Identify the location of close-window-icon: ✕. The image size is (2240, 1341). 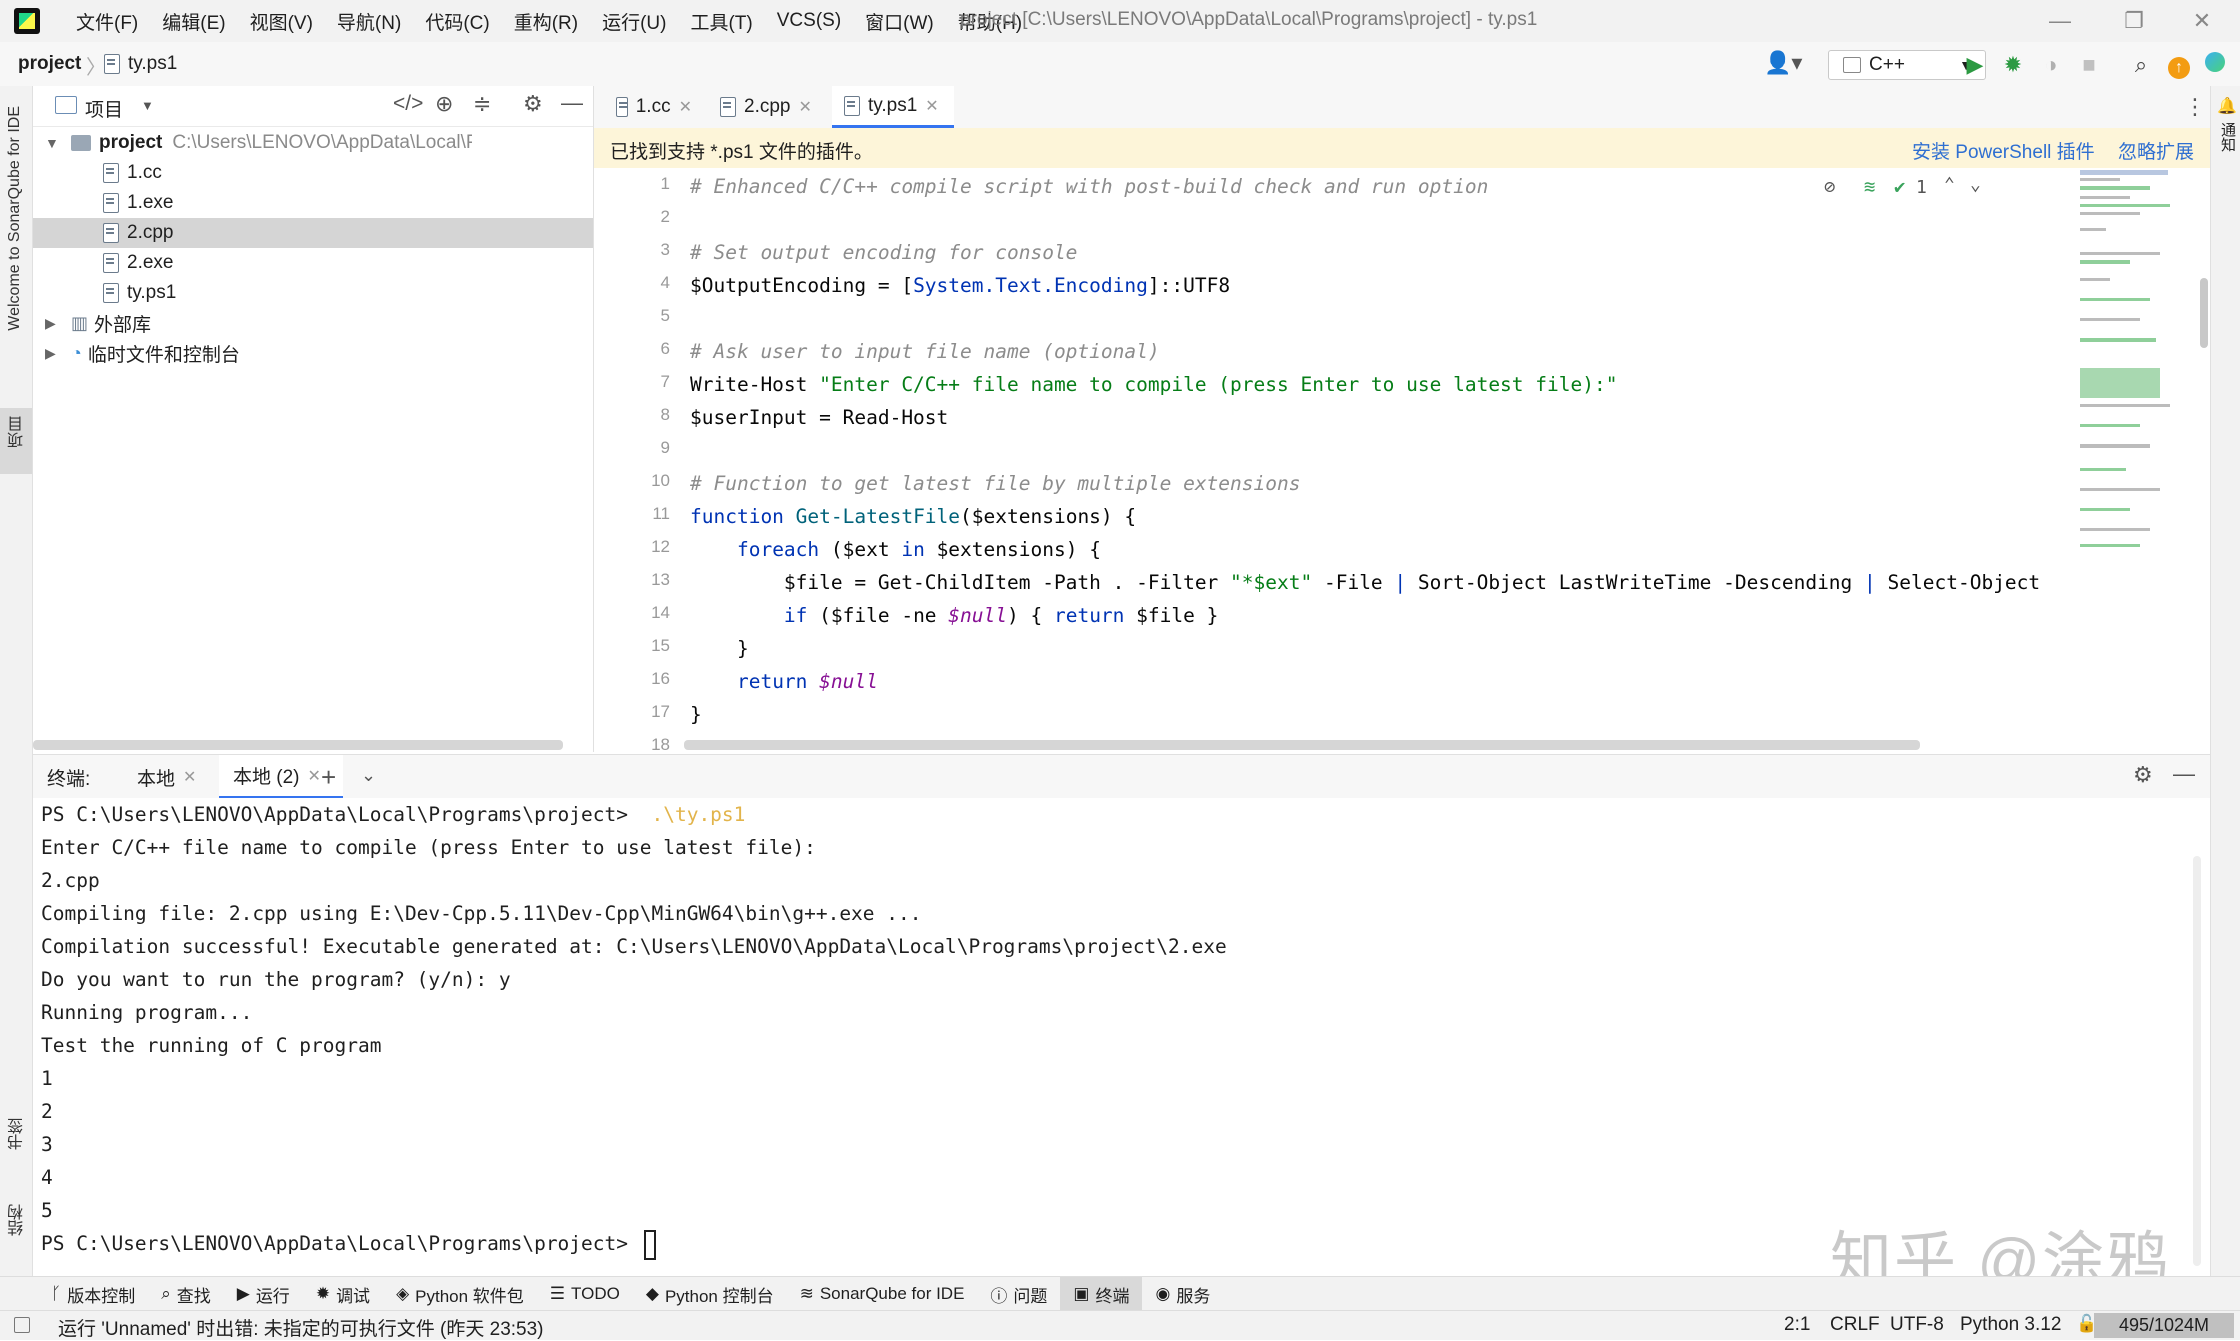
(2202, 21).